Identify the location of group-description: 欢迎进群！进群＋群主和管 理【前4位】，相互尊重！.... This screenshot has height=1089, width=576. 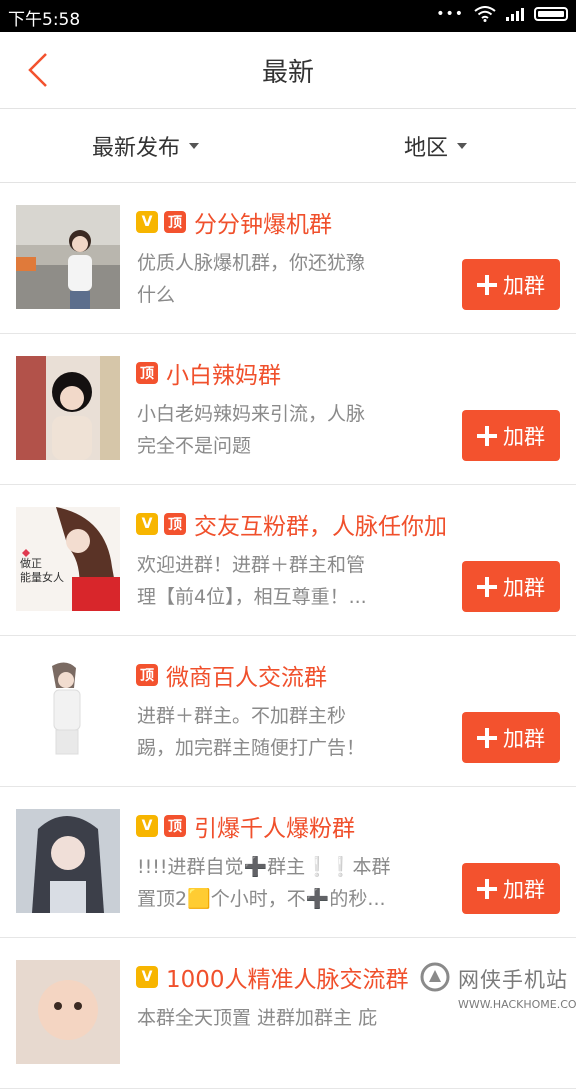
(252, 581).